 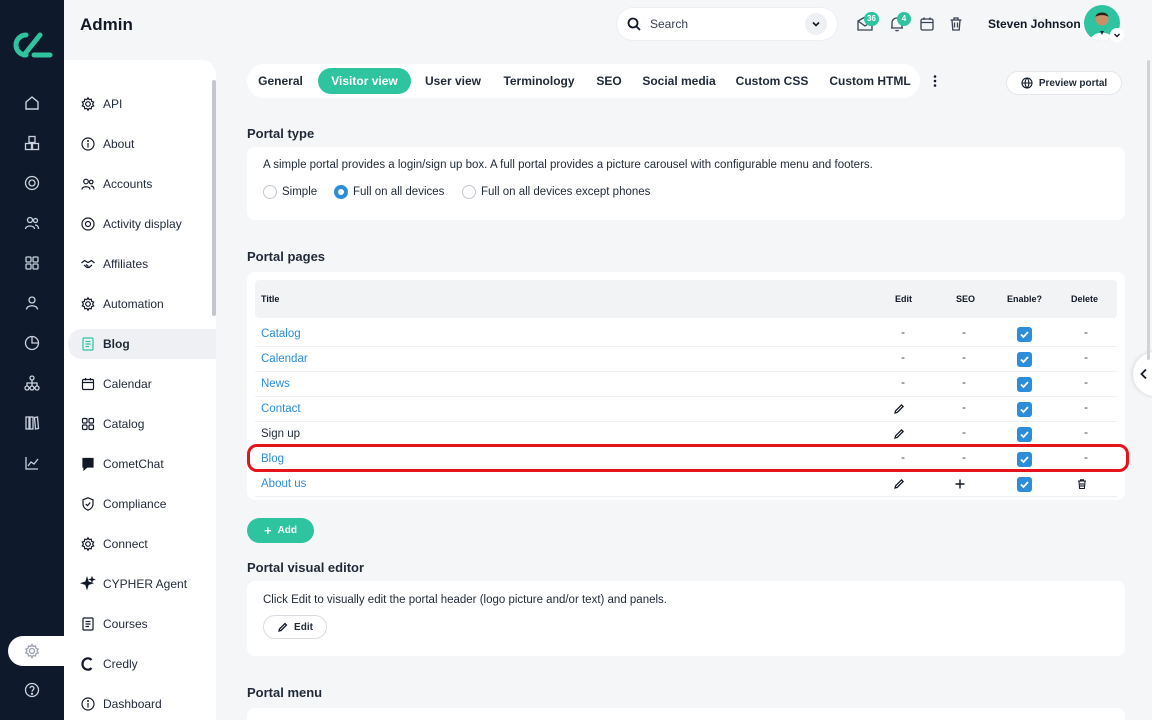 What do you see at coordinates (132, 704) in the screenshot?
I see `sidebar-item-label: Dashboard` at bounding box center [132, 704].